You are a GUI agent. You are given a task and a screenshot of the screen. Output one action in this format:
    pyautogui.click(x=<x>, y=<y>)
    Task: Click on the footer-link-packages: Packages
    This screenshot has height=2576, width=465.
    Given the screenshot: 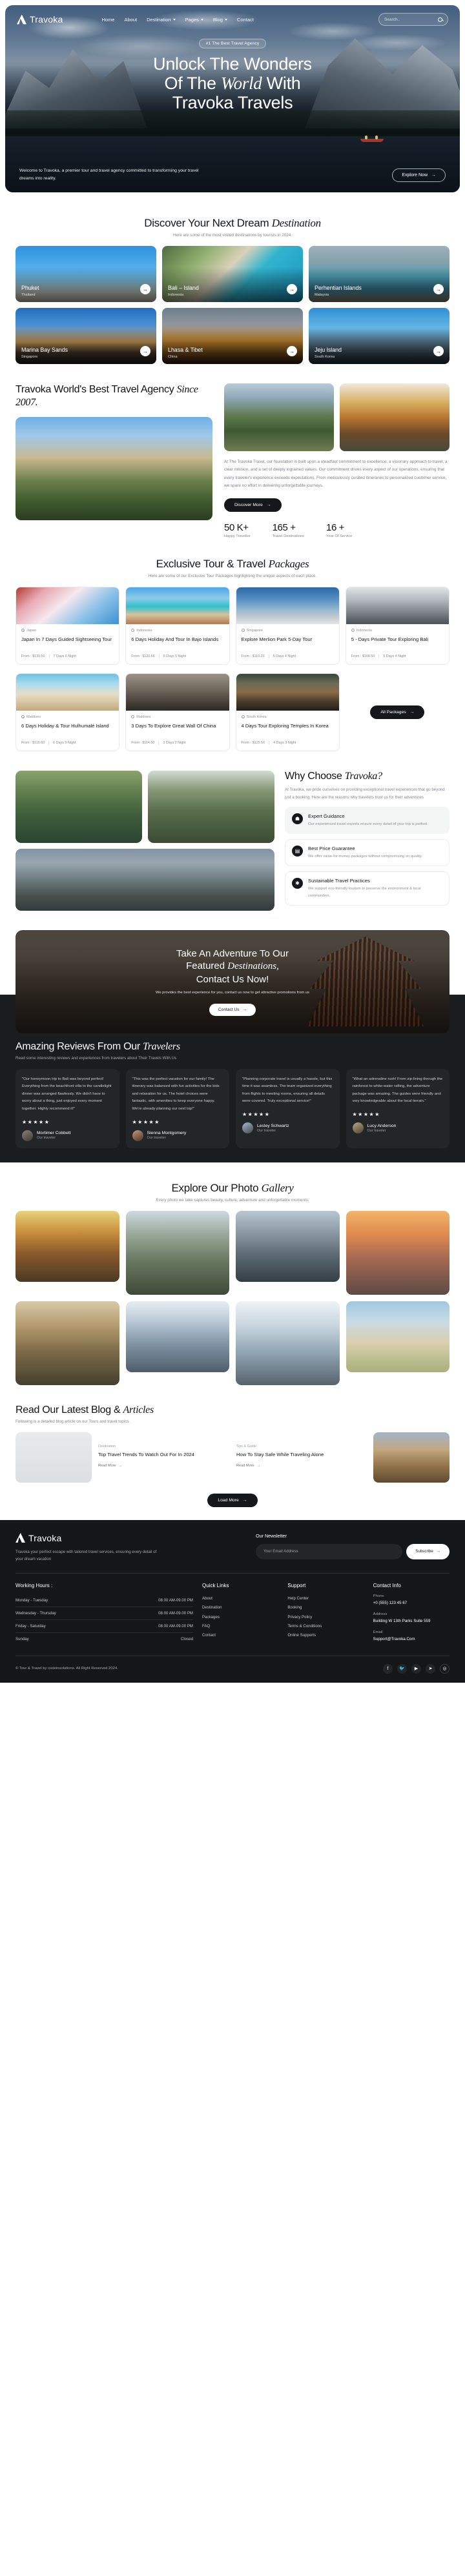 What is the action you would take?
    pyautogui.click(x=240, y=1616)
    